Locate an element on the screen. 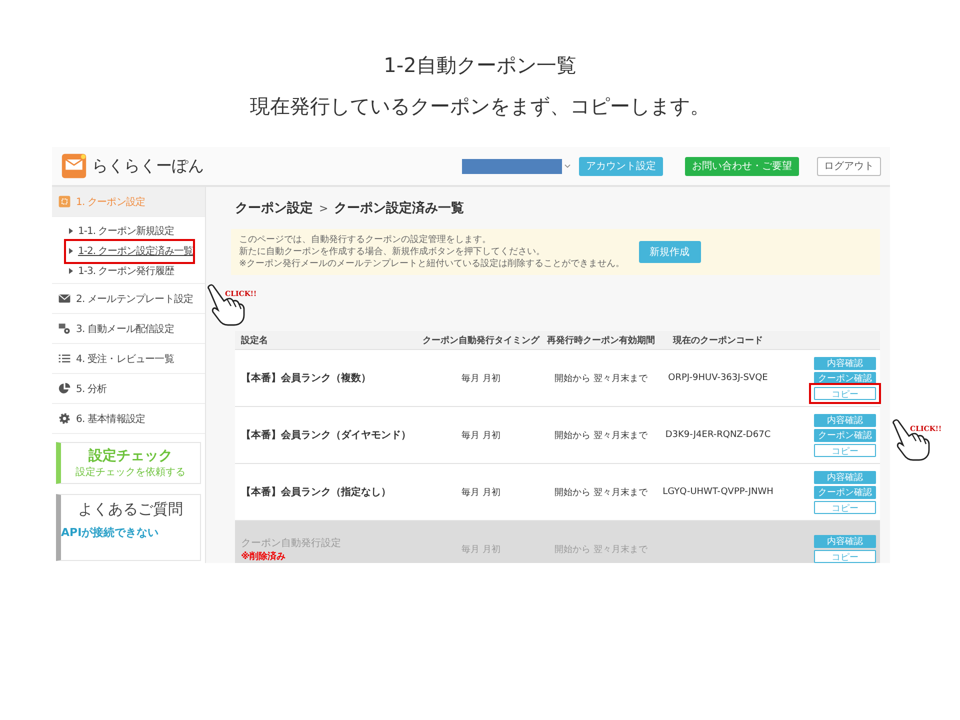 This screenshot has width=960, height=720. notice-text: 新たに自動クーポンを作成する場合、新規作成ボタンを押下してください。 is located at coordinates (392, 252).